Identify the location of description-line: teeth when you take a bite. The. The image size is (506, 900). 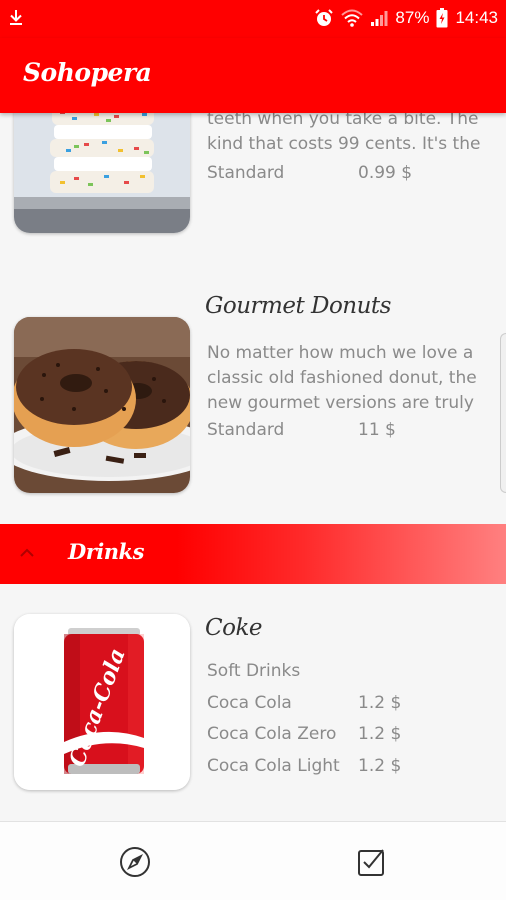
(343, 121).